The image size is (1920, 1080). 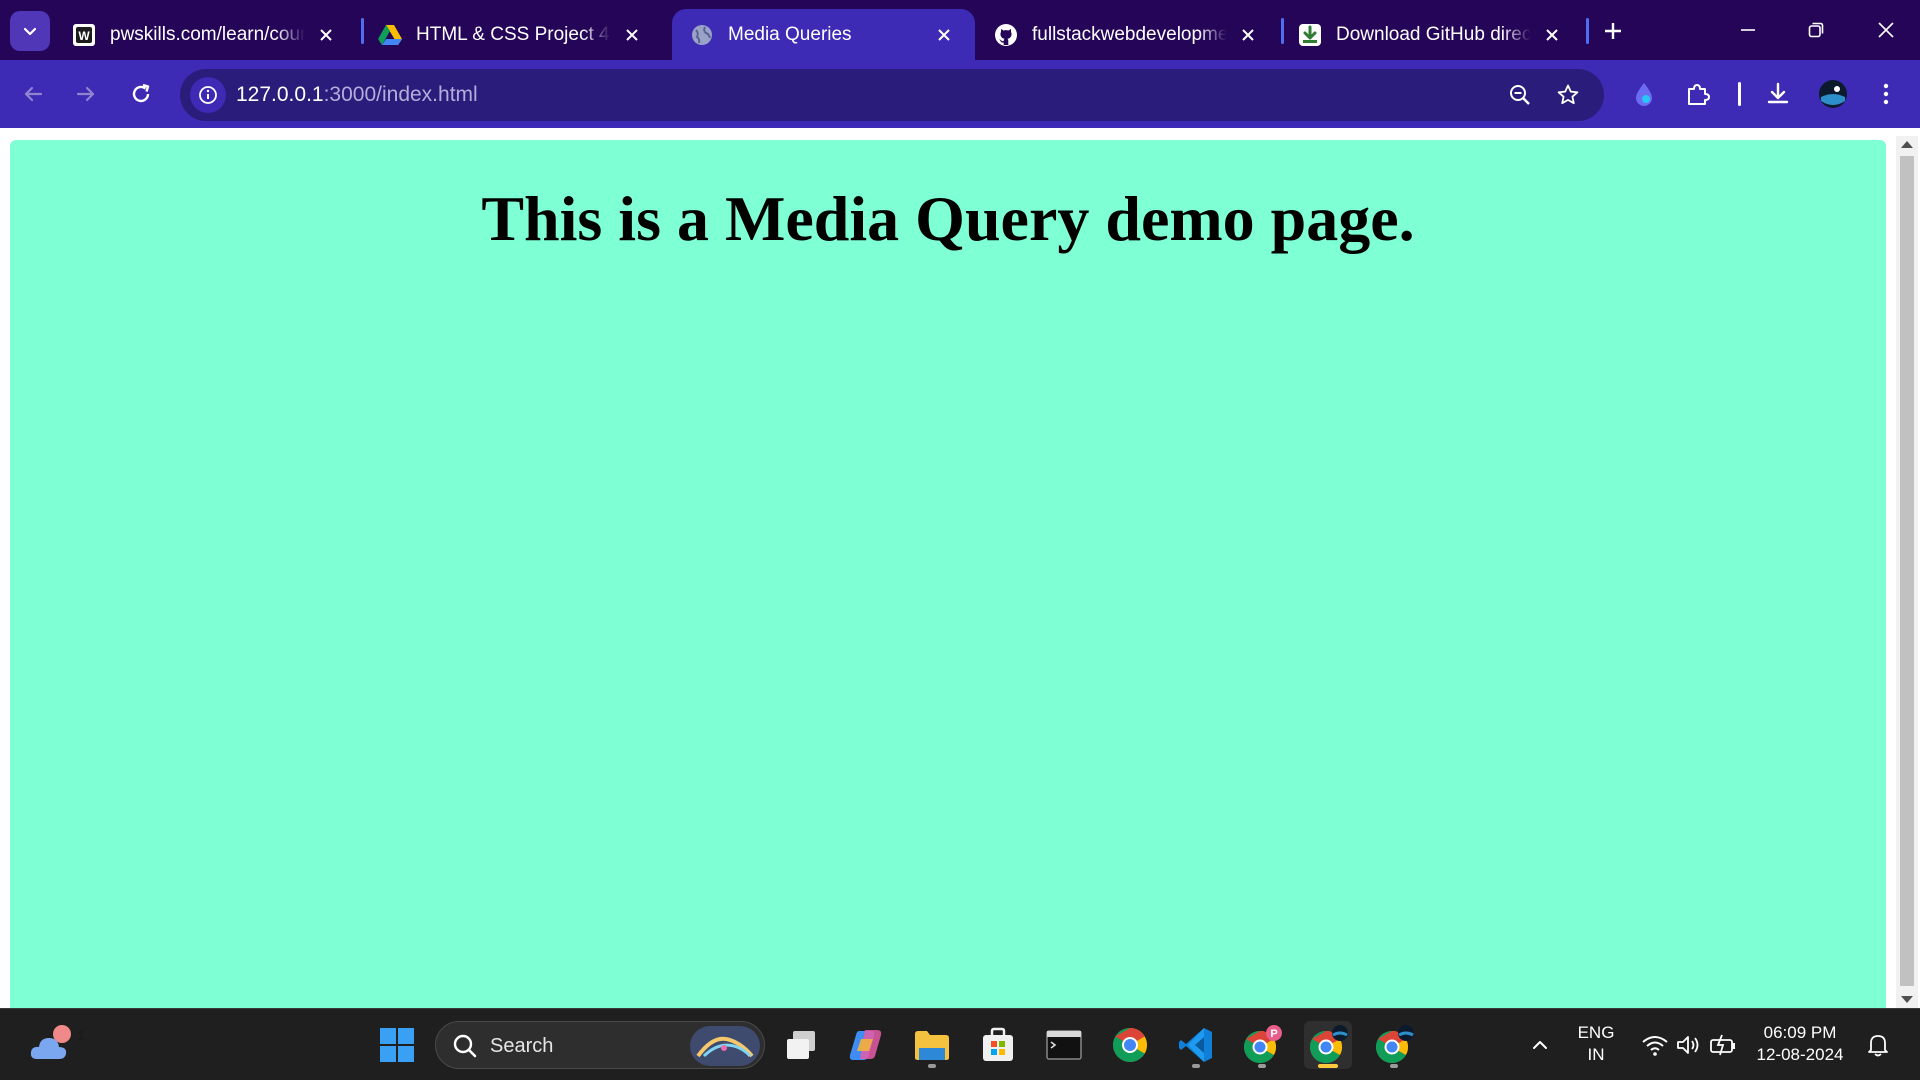 I want to click on chevron-down-icon, so click(x=30, y=31).